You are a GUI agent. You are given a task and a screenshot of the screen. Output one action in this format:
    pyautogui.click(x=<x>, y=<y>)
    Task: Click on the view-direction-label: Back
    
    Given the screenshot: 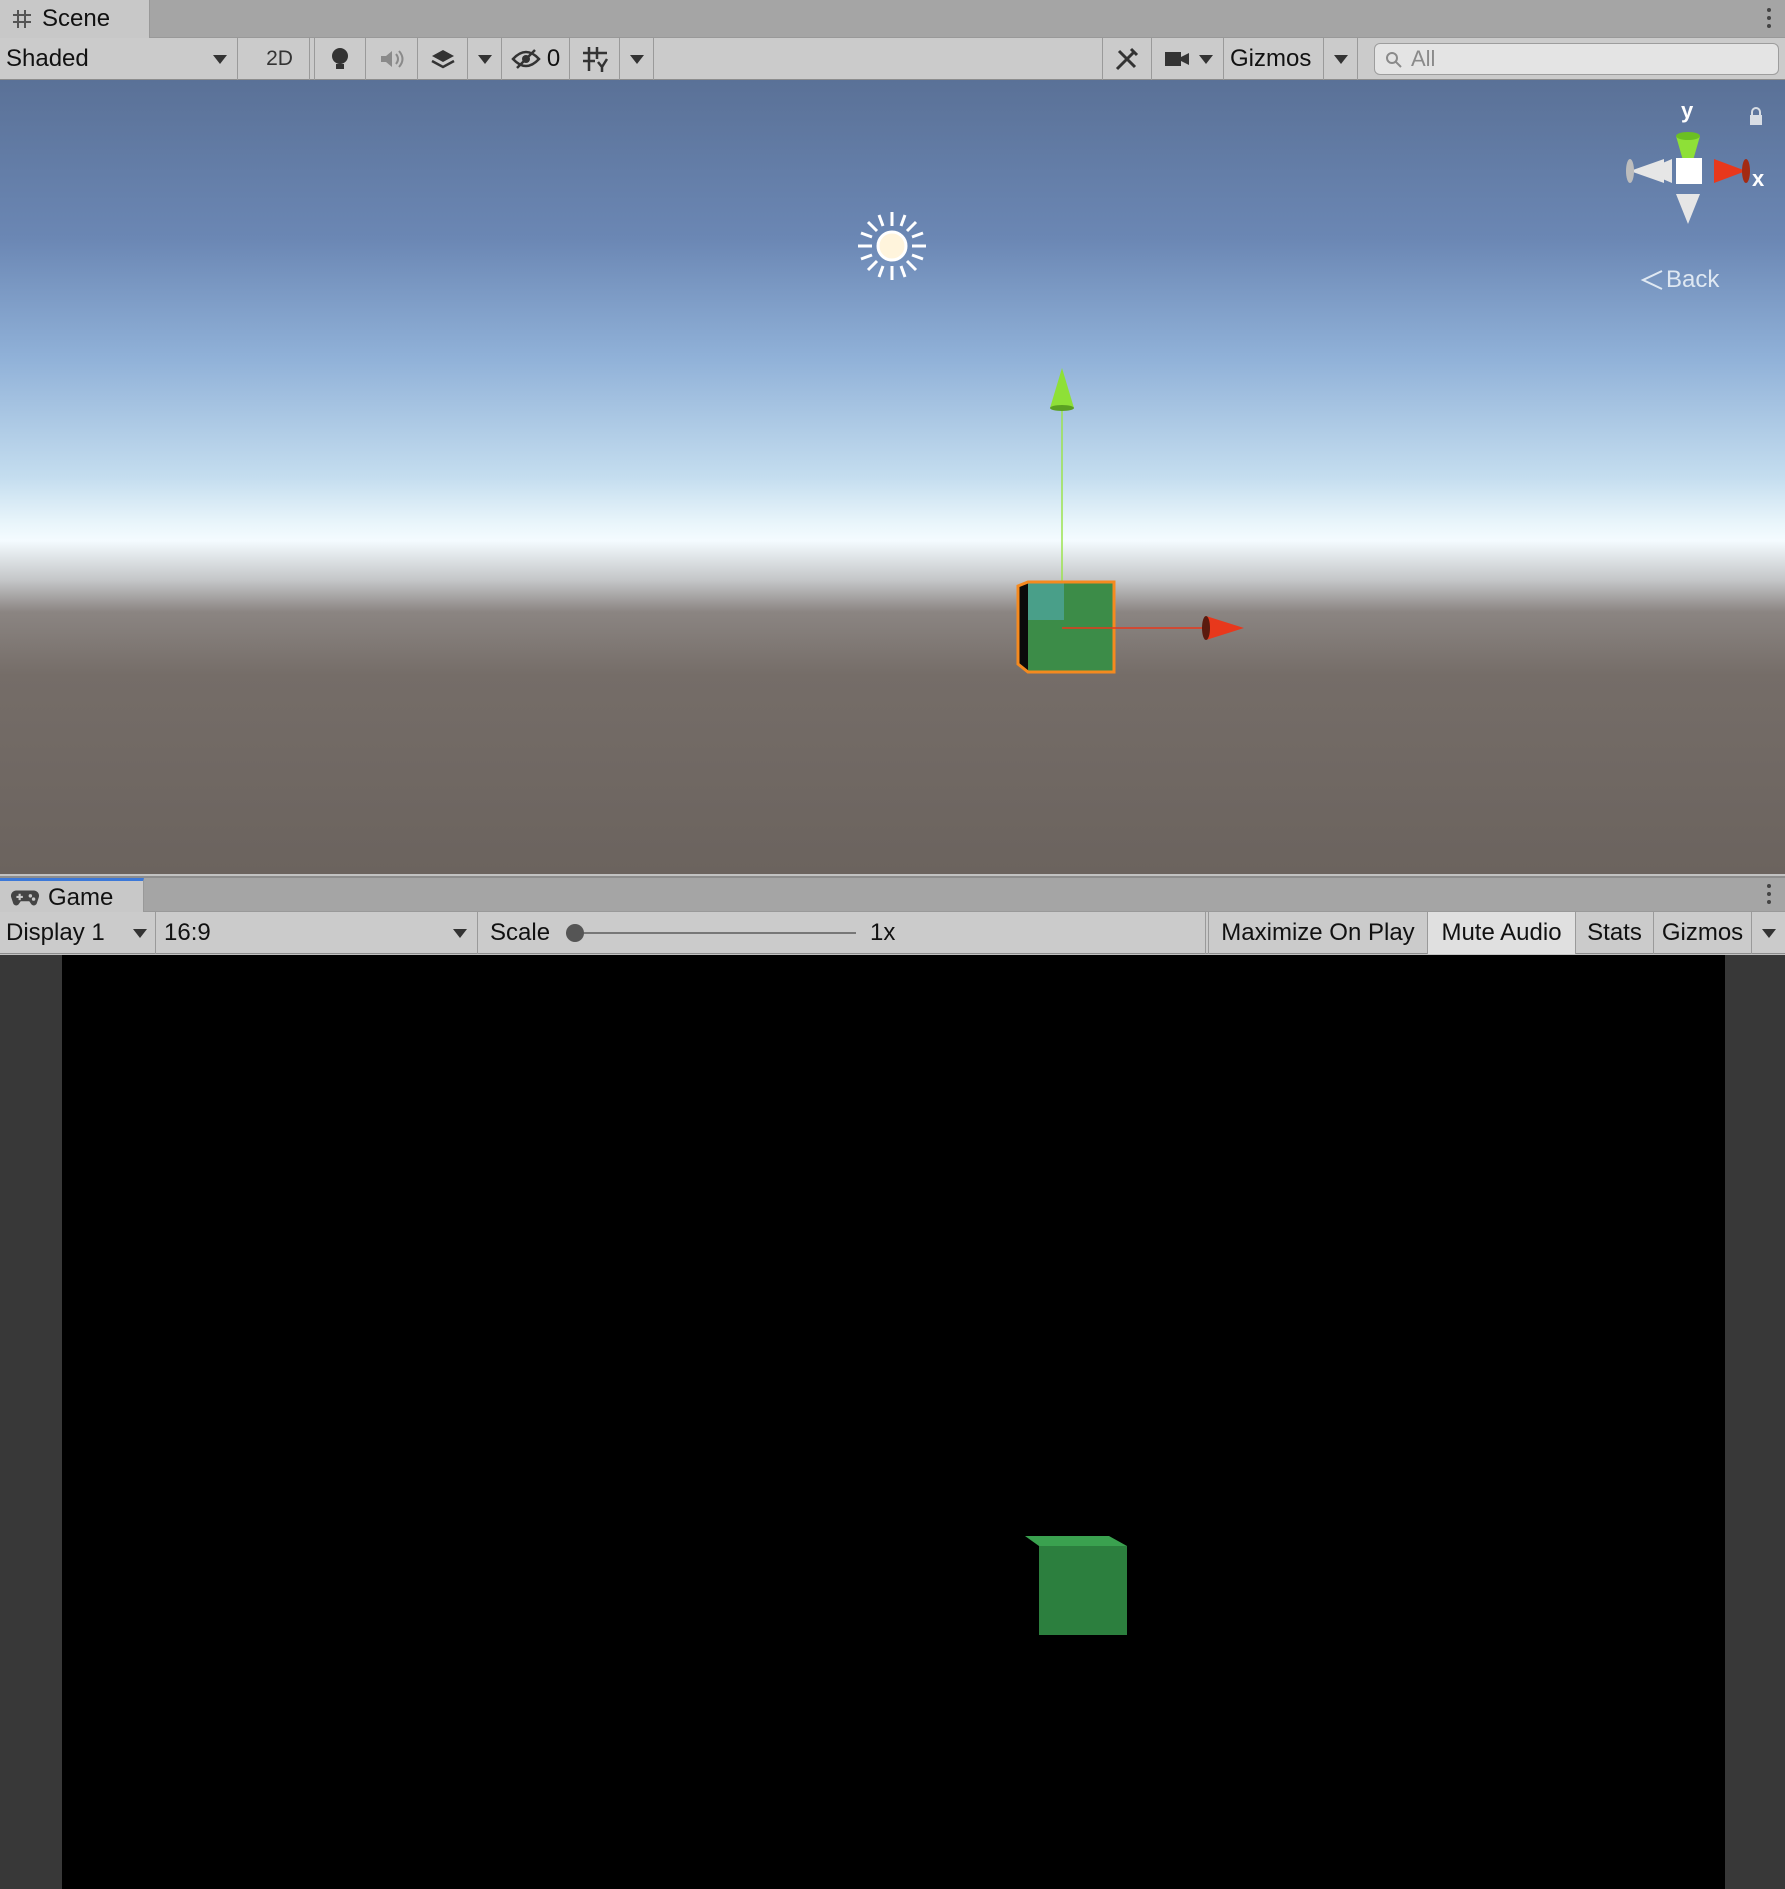 What is the action you would take?
    pyautogui.click(x=1679, y=280)
    